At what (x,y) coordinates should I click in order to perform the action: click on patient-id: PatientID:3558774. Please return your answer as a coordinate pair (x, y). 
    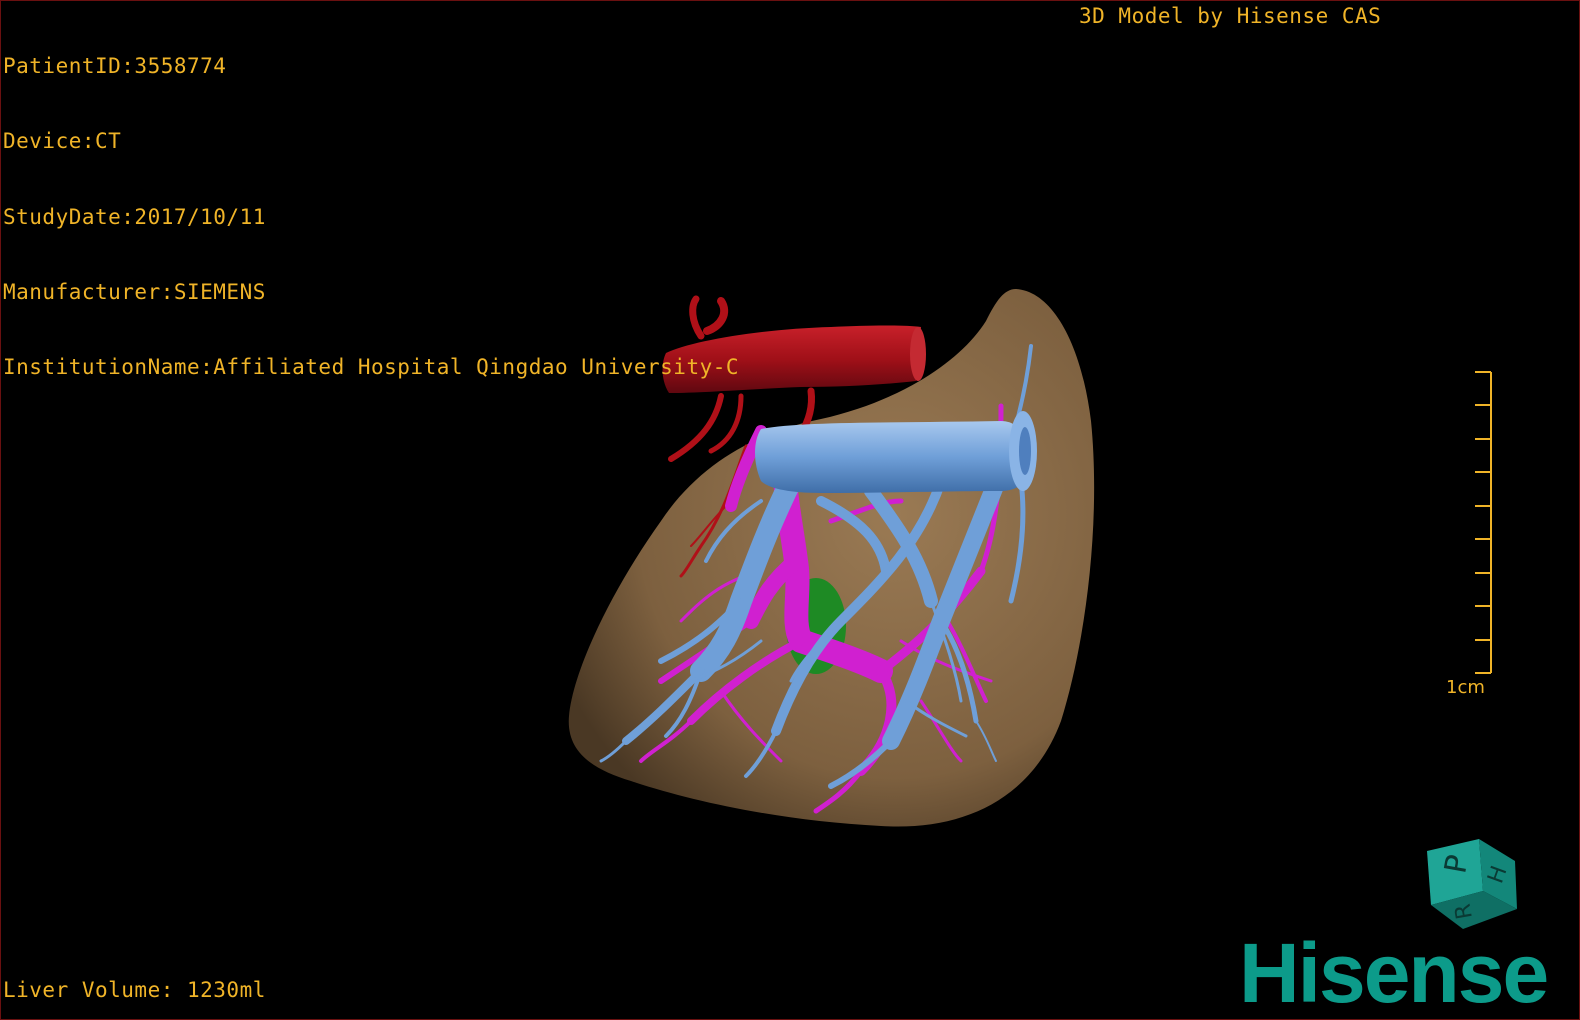
    Looking at the image, I should click on (115, 66).